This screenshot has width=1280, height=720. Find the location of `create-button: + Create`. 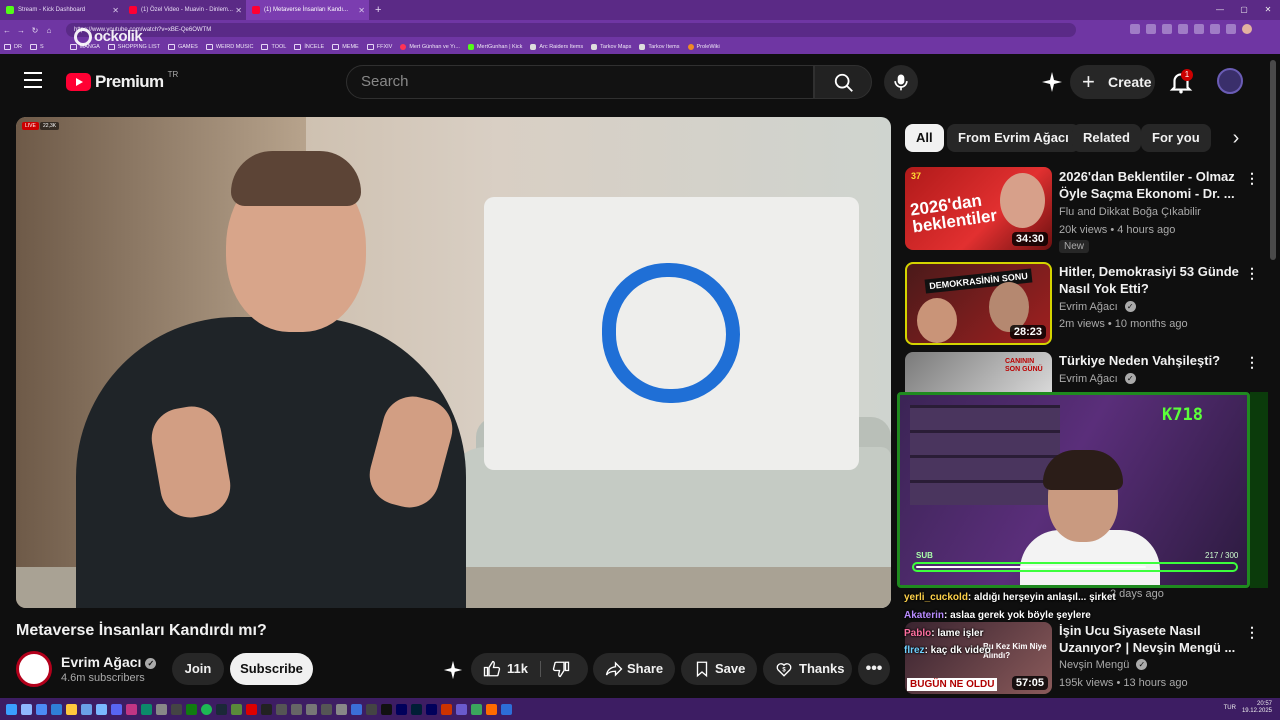

create-button: + Create is located at coordinates (1112, 82).